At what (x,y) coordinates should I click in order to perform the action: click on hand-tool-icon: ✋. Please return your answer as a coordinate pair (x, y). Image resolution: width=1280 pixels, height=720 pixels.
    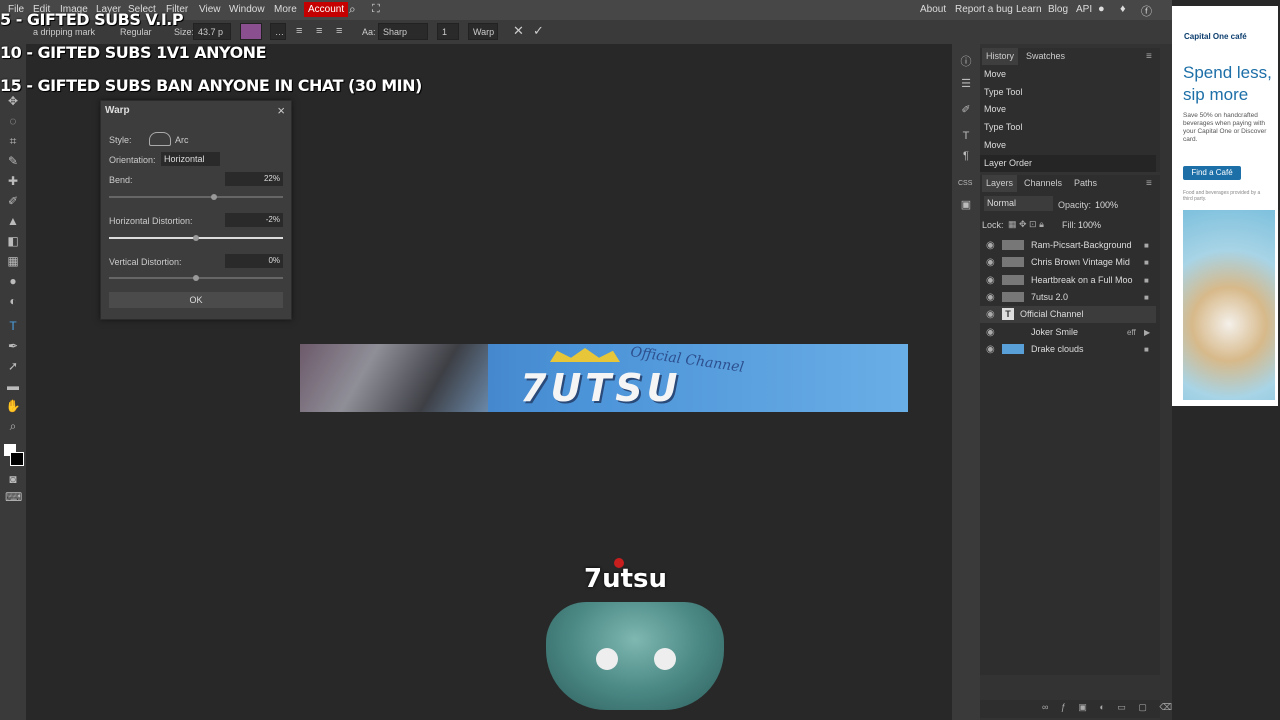
    Looking at the image, I should click on (13, 406).